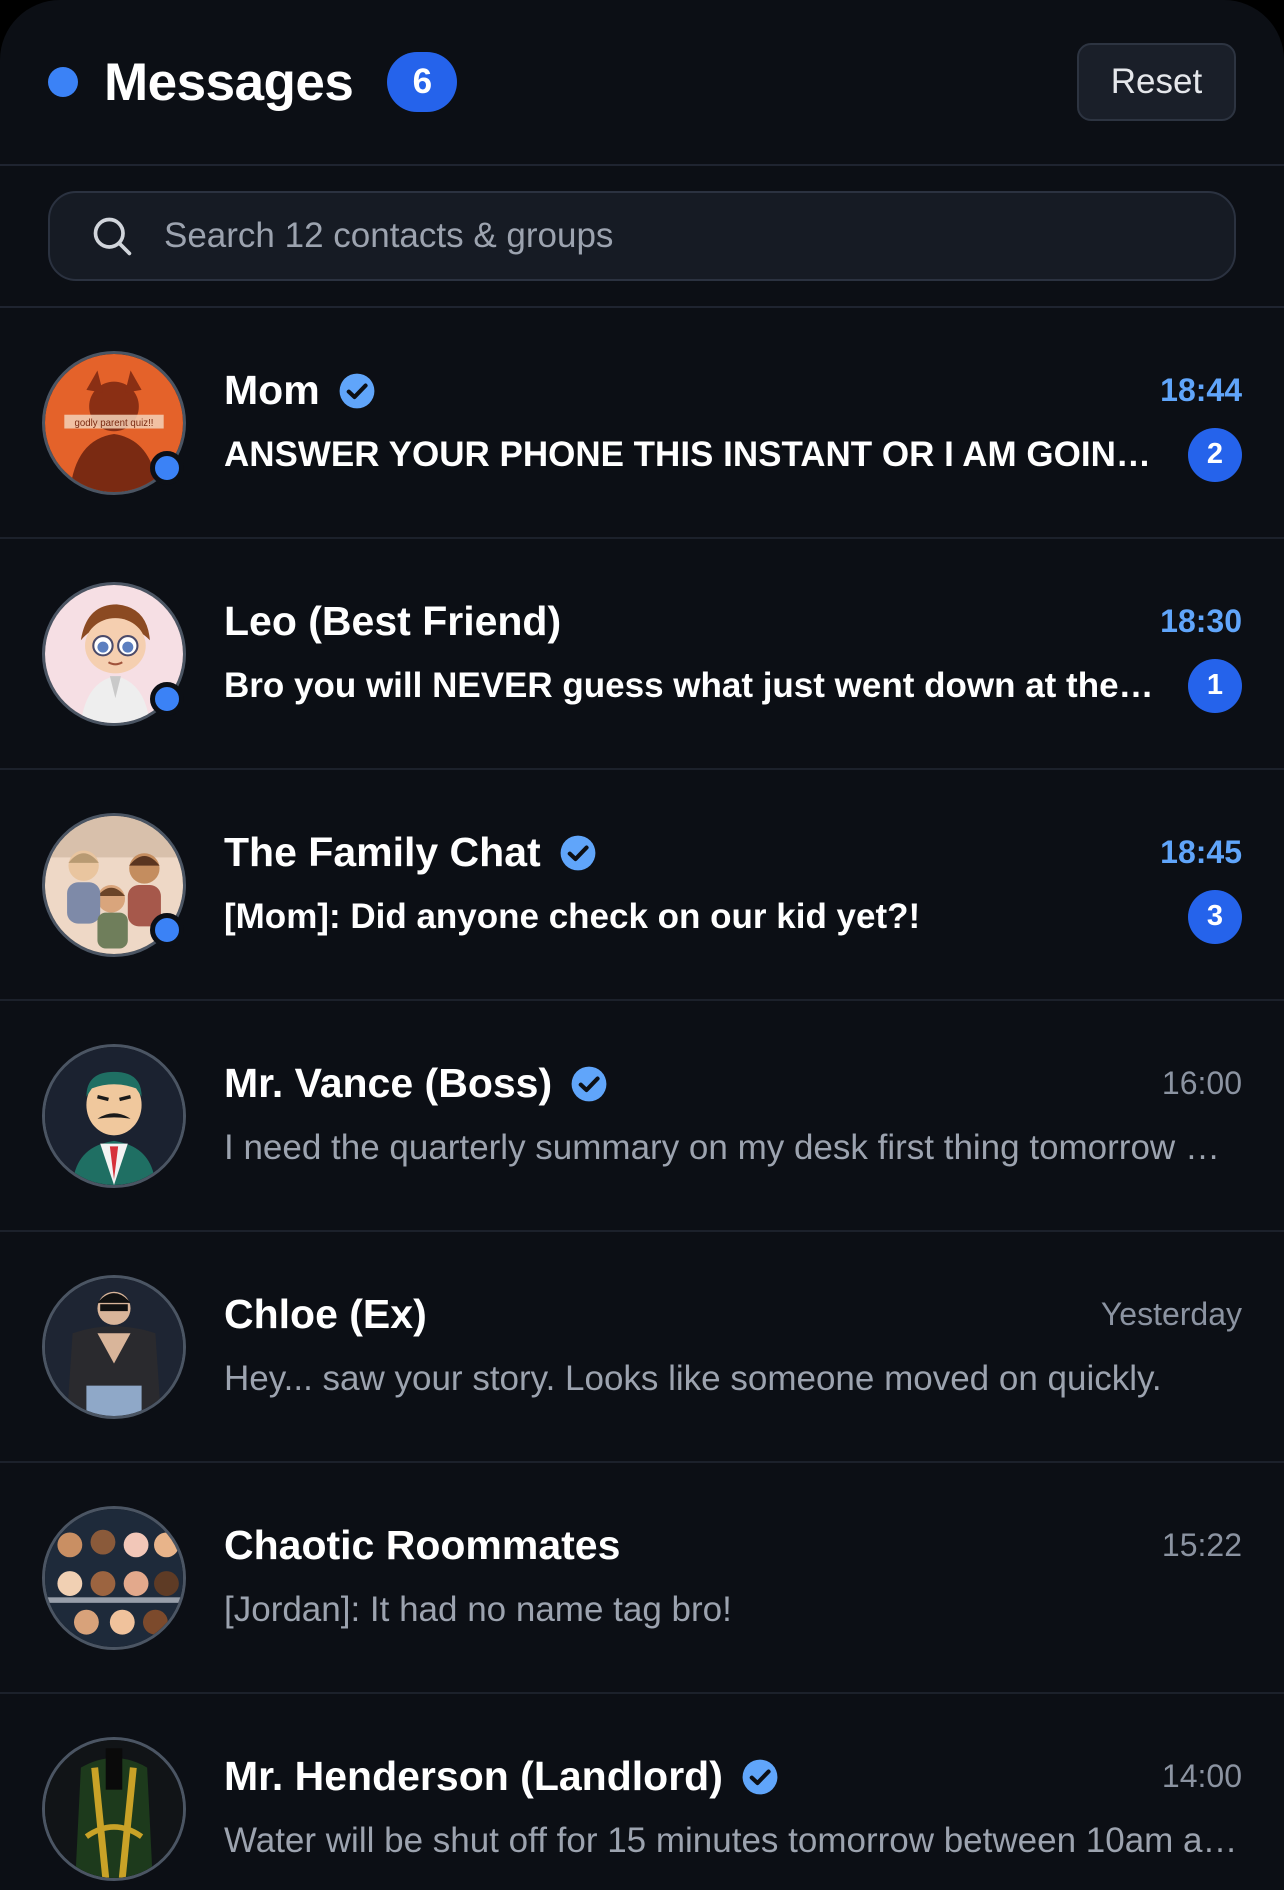  What do you see at coordinates (63, 82) in the screenshot?
I see `live-status-dot` at bounding box center [63, 82].